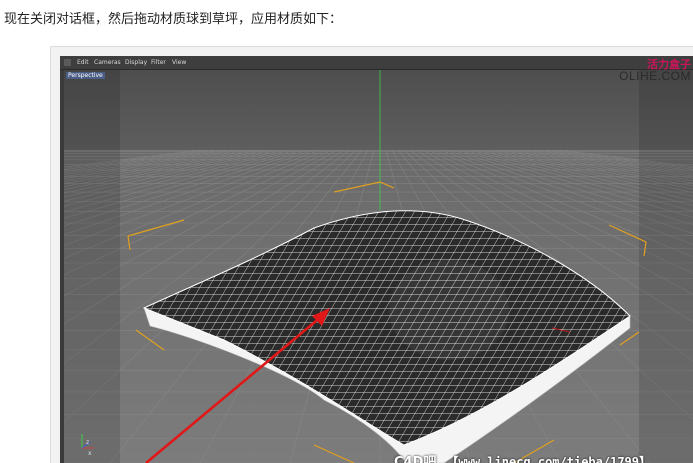 Image resolution: width=693 pixels, height=463 pixels. What do you see at coordinates (549, 459) in the screenshot?
I see `watermark-url: 【www.linecg.com/tieba/1799】` at bounding box center [549, 459].